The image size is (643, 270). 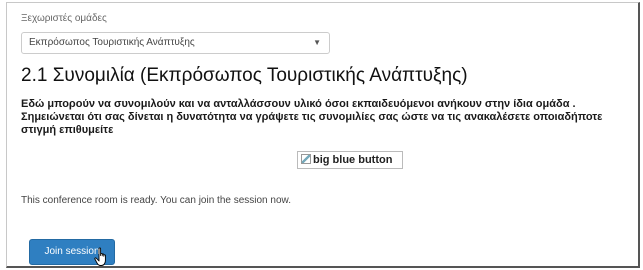 I want to click on groups-select: Εκπρόσωπος Τουριστικής Ανάπτυξης ▼, so click(x=175, y=43).